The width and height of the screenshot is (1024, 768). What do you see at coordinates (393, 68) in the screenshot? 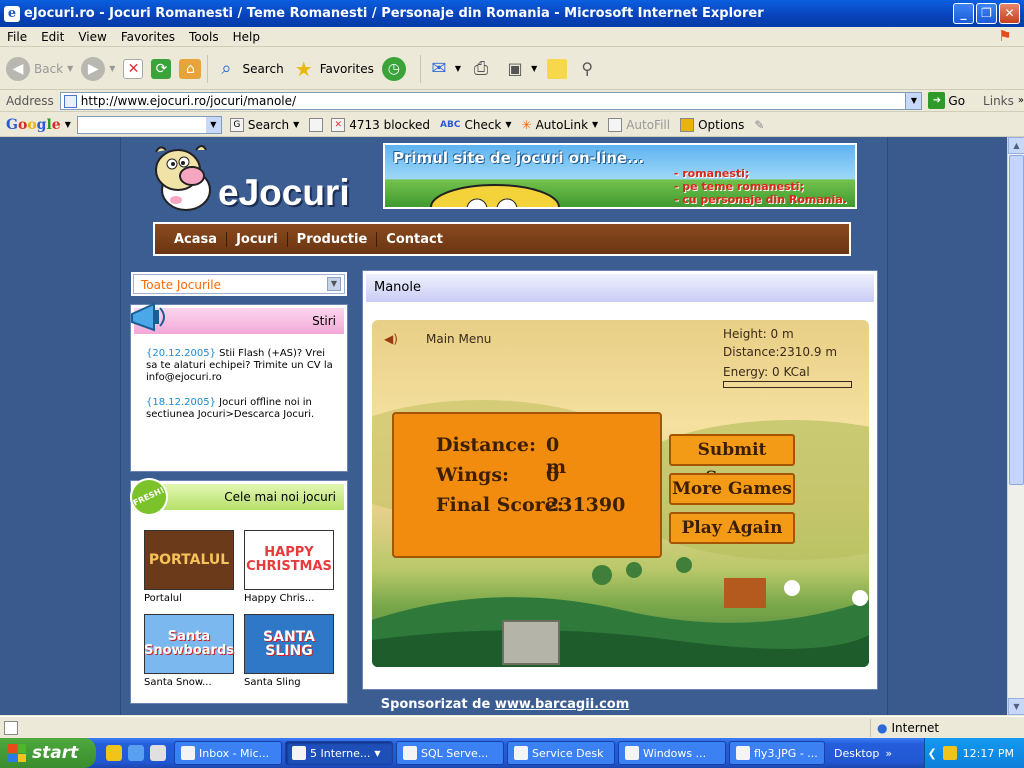
I see `history-icon: ◷` at bounding box center [393, 68].